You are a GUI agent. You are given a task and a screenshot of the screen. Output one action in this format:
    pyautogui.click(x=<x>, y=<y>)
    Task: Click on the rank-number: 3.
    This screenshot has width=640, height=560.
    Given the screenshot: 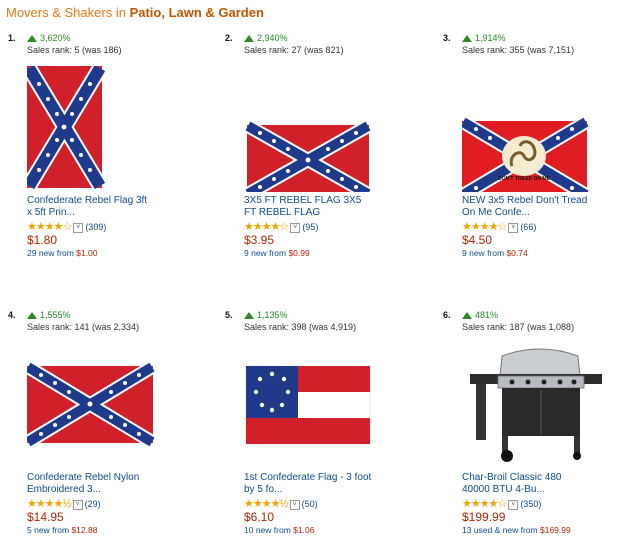 What is the action you would take?
    pyautogui.click(x=447, y=38)
    